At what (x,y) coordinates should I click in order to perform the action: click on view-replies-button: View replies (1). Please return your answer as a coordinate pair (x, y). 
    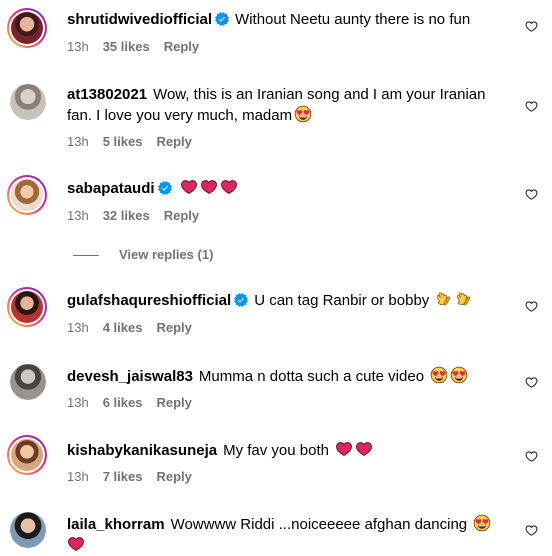
    Looking at the image, I should click on (140, 255).